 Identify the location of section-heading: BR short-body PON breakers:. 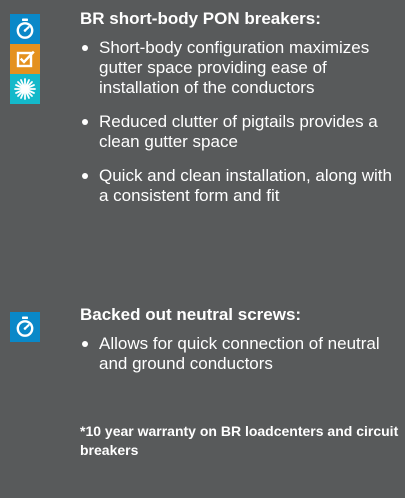
(200, 18).